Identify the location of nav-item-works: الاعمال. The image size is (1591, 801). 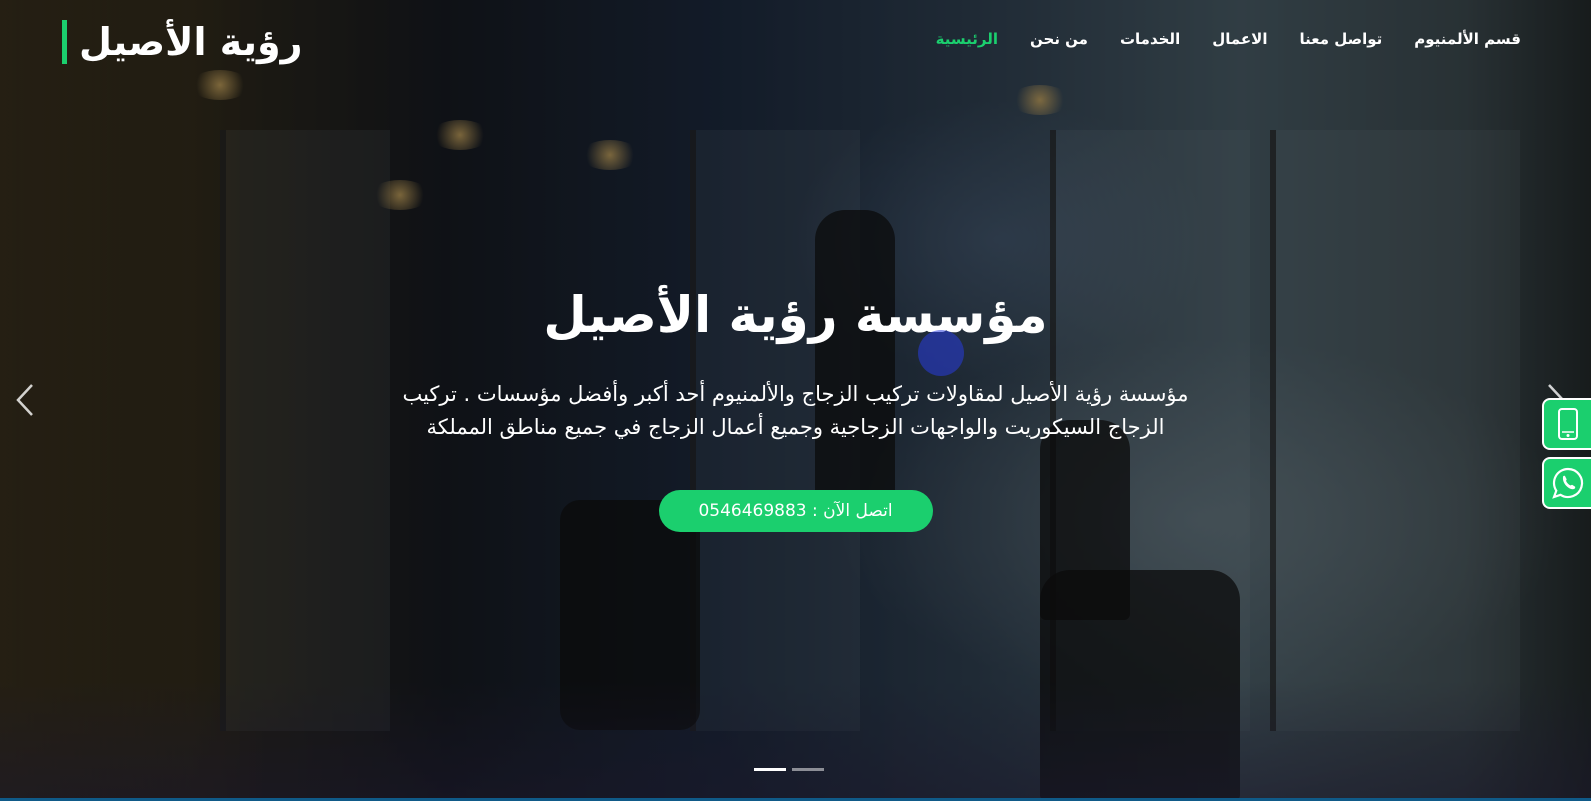
(1239, 39).